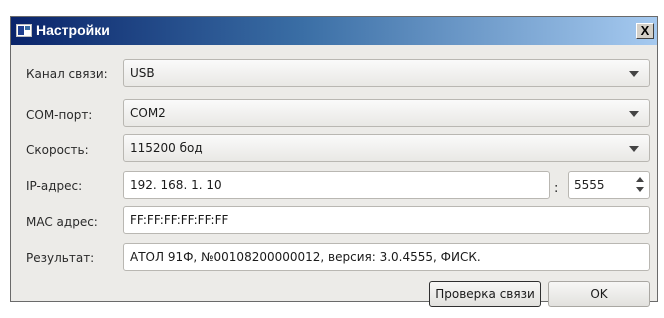 This screenshot has height=318, width=664. What do you see at coordinates (645, 31) in the screenshot?
I see `close-button: X` at bounding box center [645, 31].